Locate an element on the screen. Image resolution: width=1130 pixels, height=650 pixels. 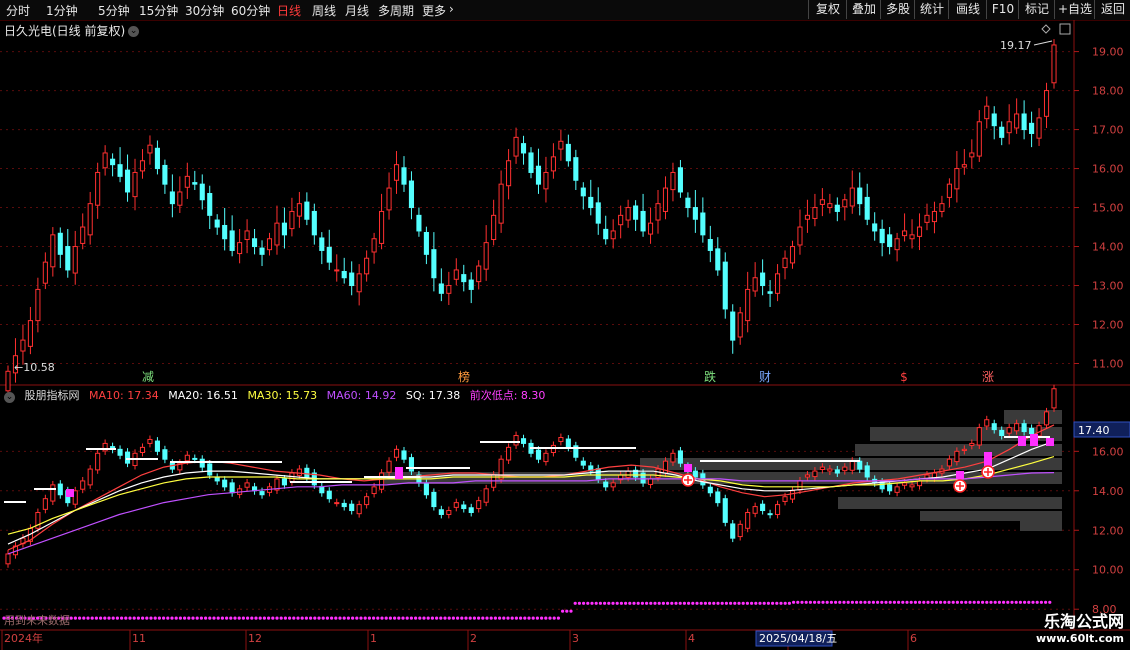
volume-profile-bar is located at coordinates (991, 516).